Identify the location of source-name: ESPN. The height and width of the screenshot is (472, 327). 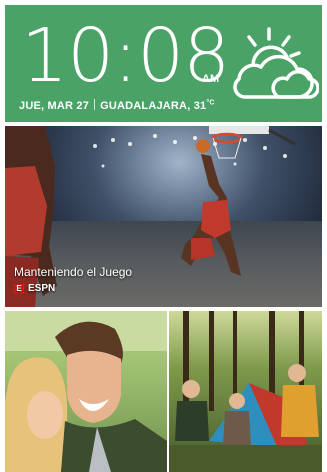
(42, 288).